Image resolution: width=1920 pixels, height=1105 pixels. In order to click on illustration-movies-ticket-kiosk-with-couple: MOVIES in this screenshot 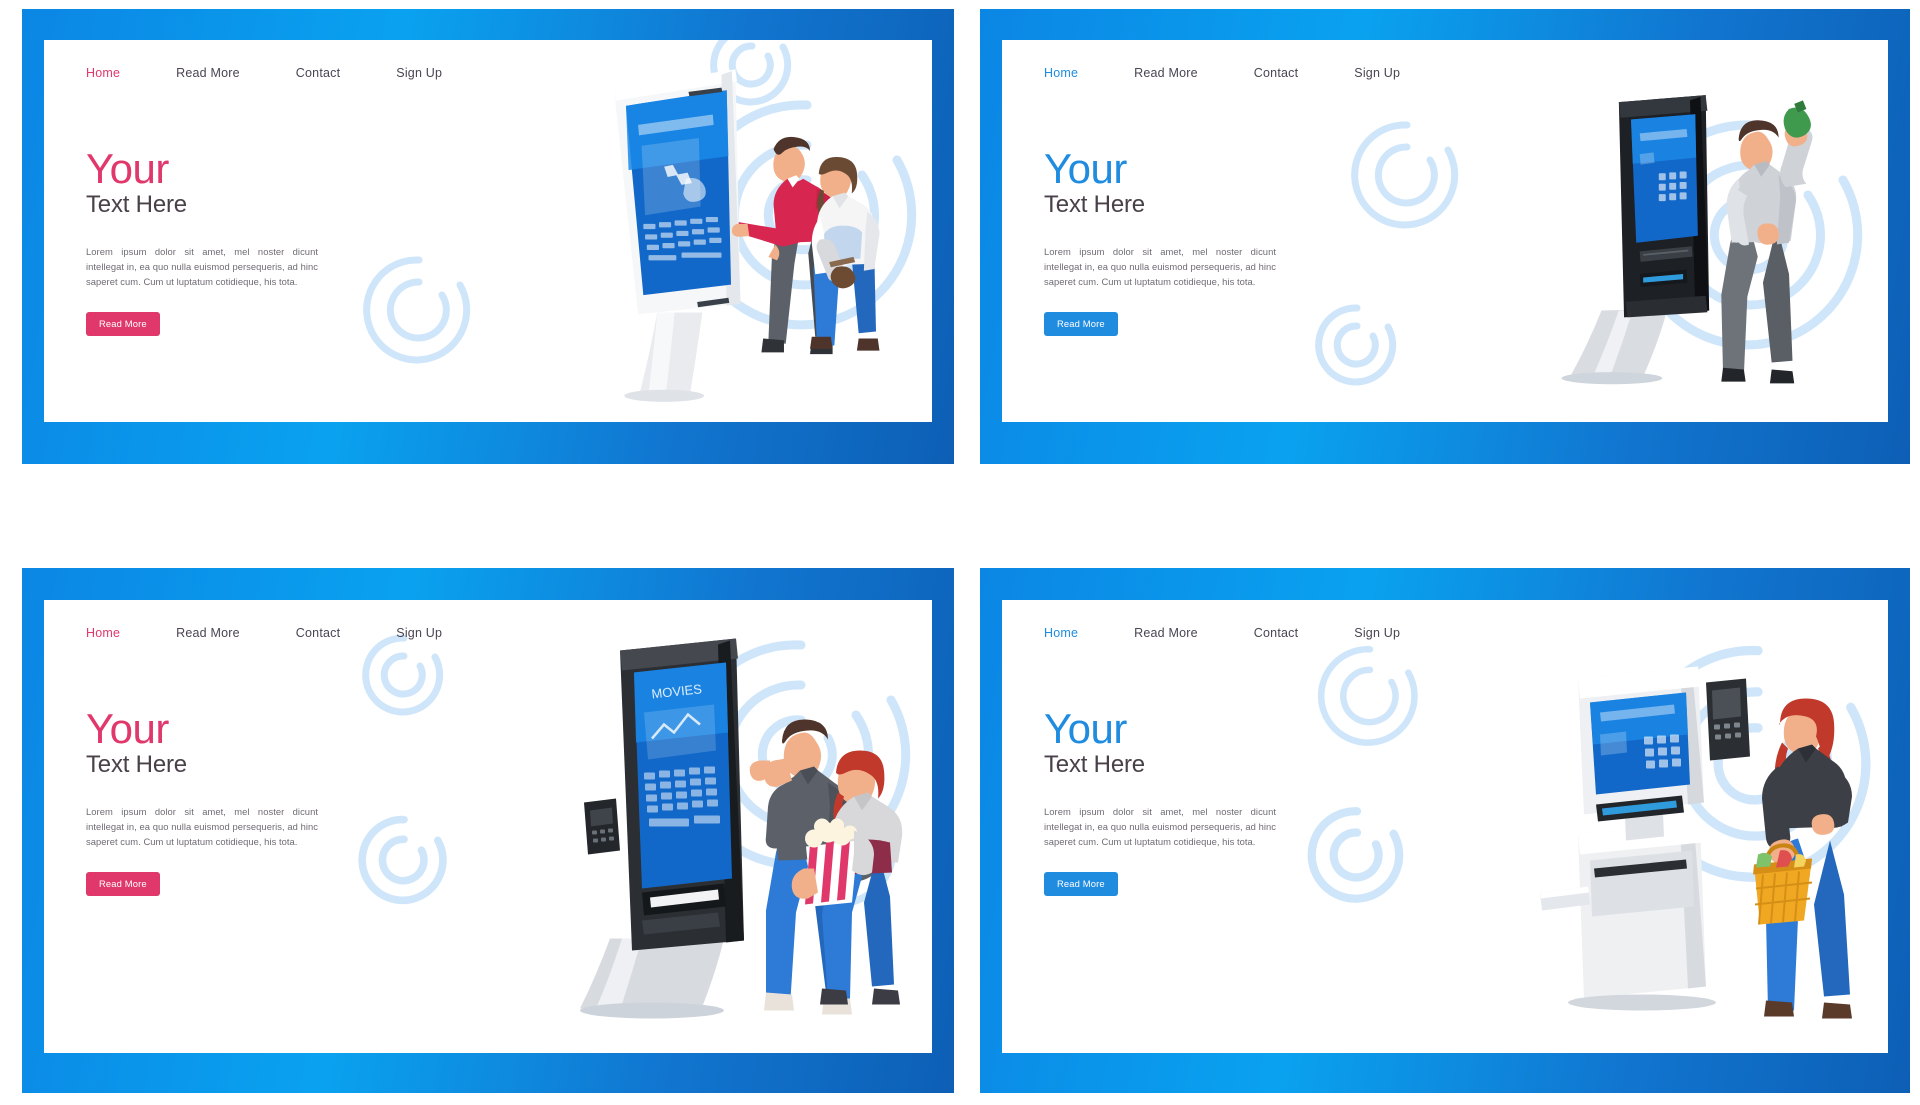, I will do `click(656, 826)`.